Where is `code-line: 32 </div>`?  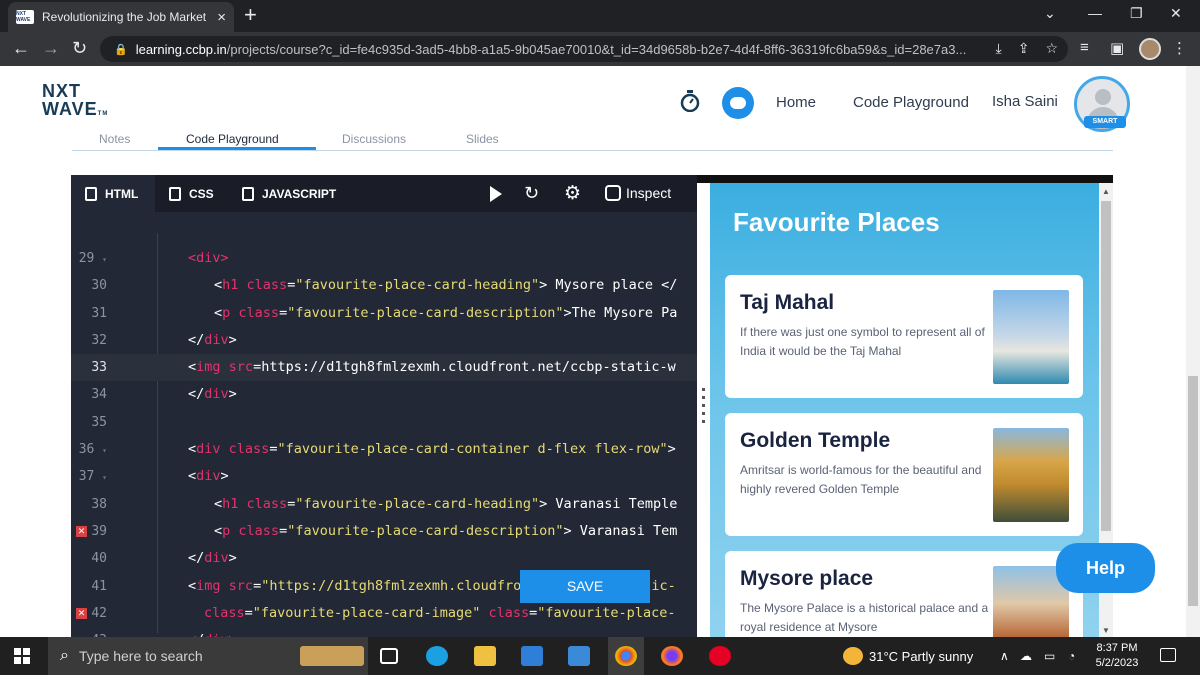
code-line: 32 </div> is located at coordinates (164, 339).